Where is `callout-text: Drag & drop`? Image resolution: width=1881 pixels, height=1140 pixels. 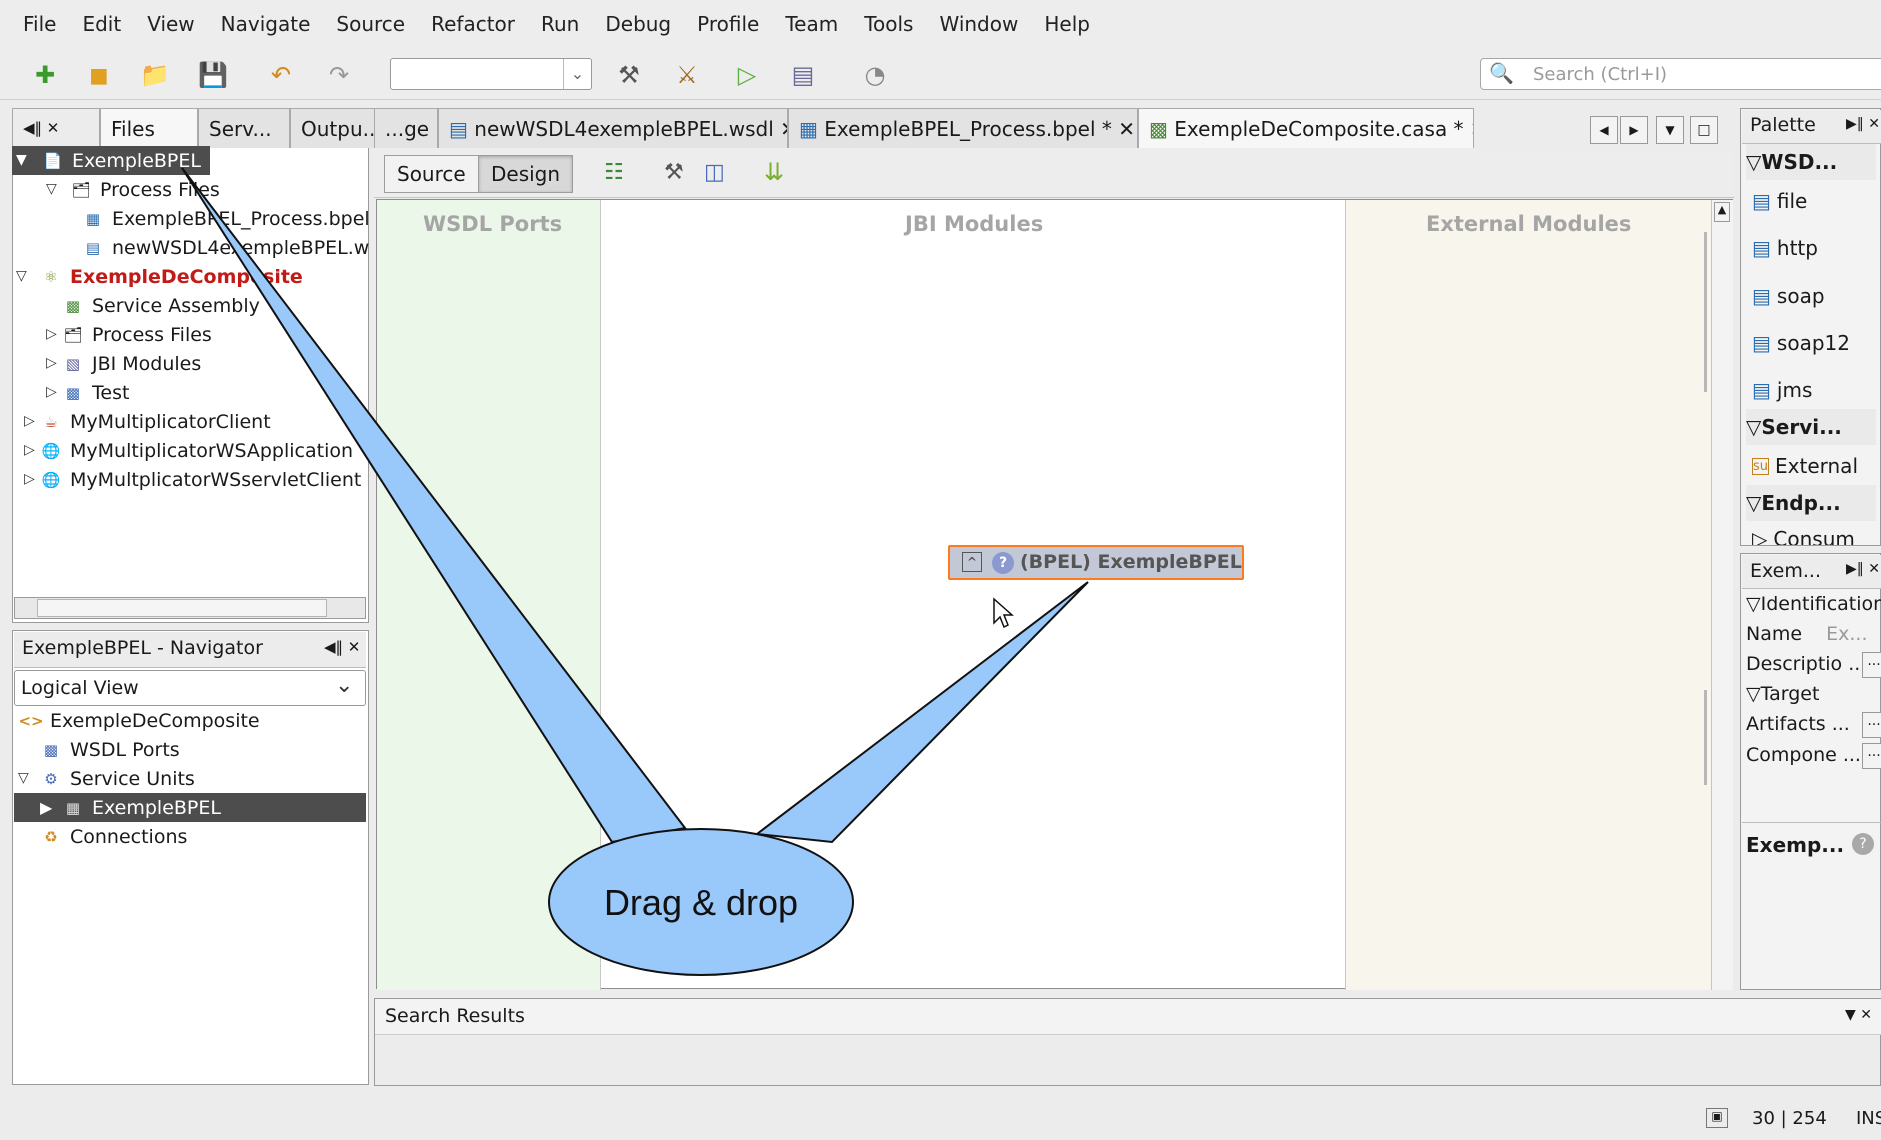 callout-text: Drag & drop is located at coordinates (701, 902).